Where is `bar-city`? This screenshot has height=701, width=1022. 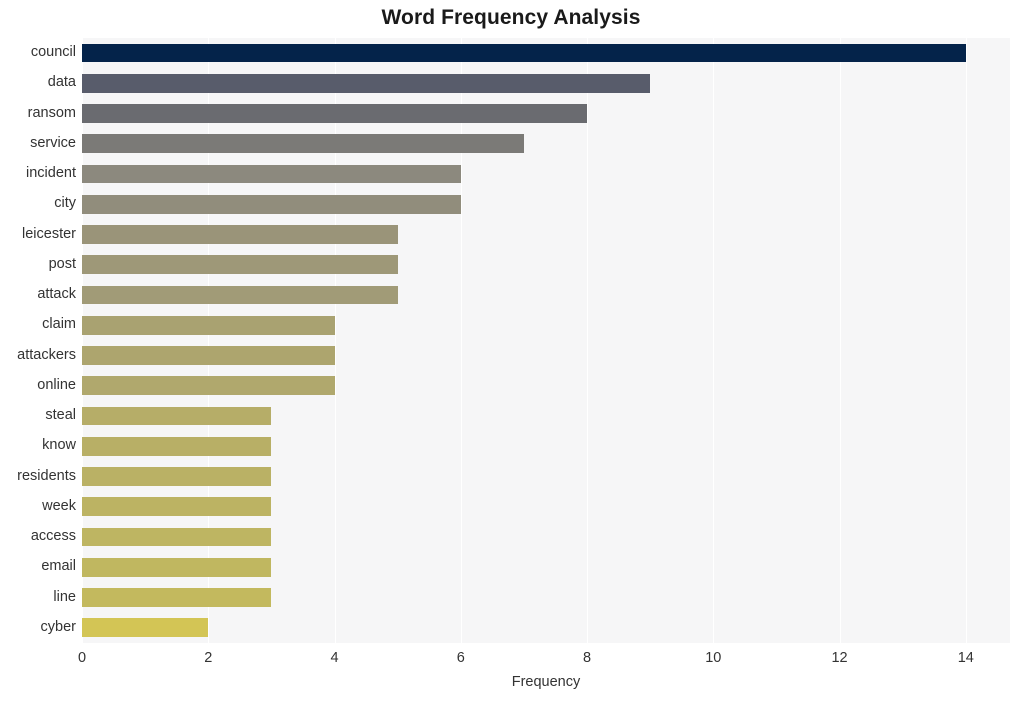 bar-city is located at coordinates (271, 204).